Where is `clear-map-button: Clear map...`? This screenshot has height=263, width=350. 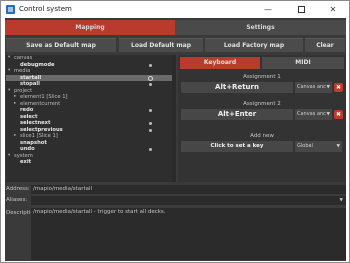
clear-map-button: Clear map... is located at coordinates (325, 50).